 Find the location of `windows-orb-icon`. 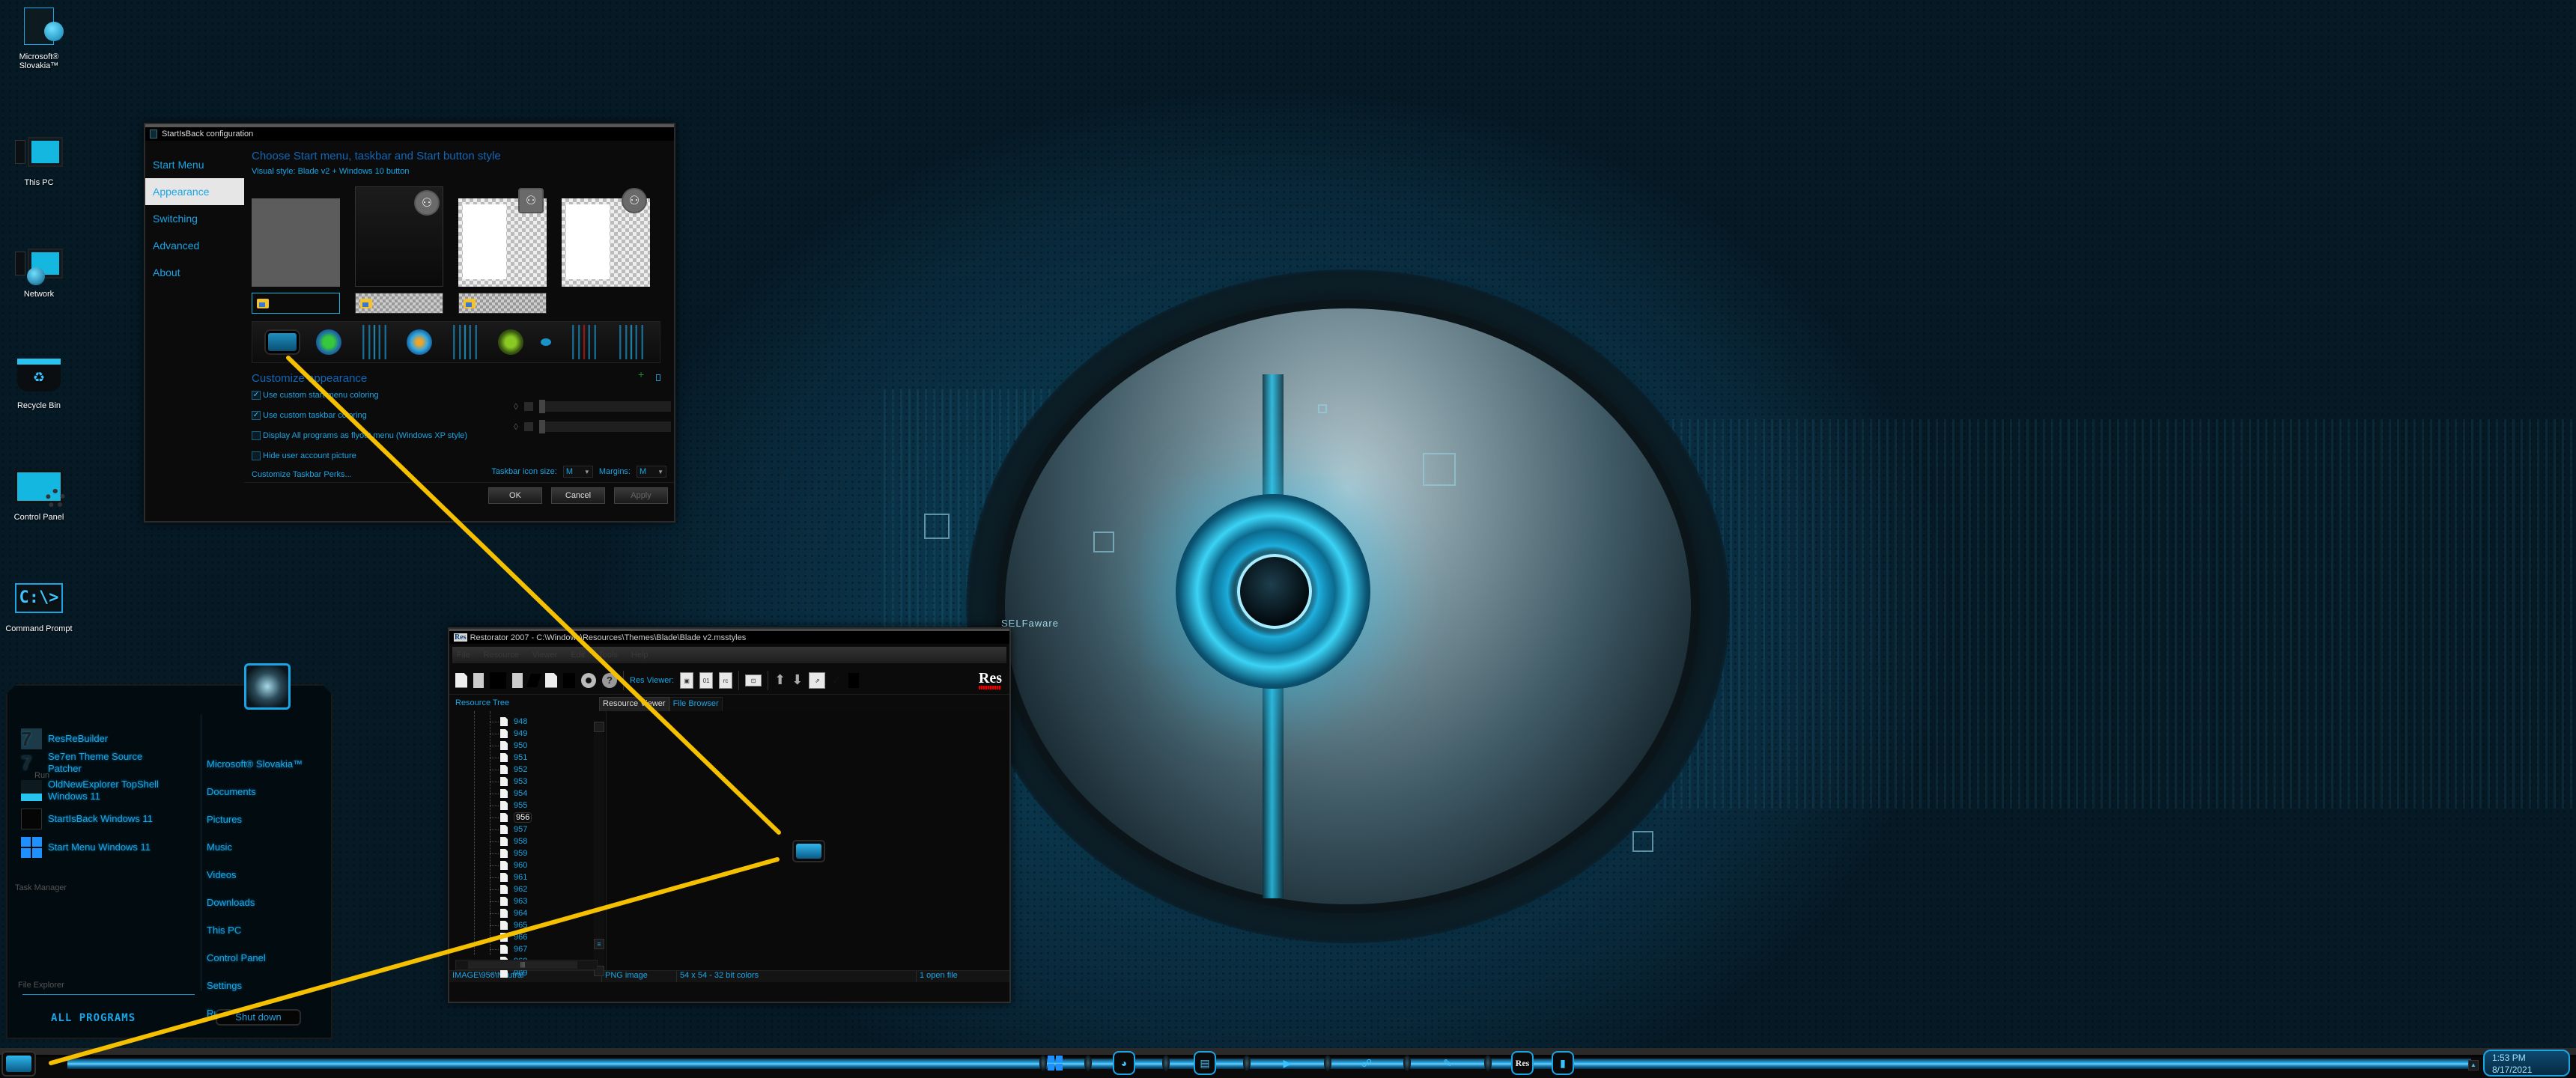

windows-orb-icon is located at coordinates (420, 342).